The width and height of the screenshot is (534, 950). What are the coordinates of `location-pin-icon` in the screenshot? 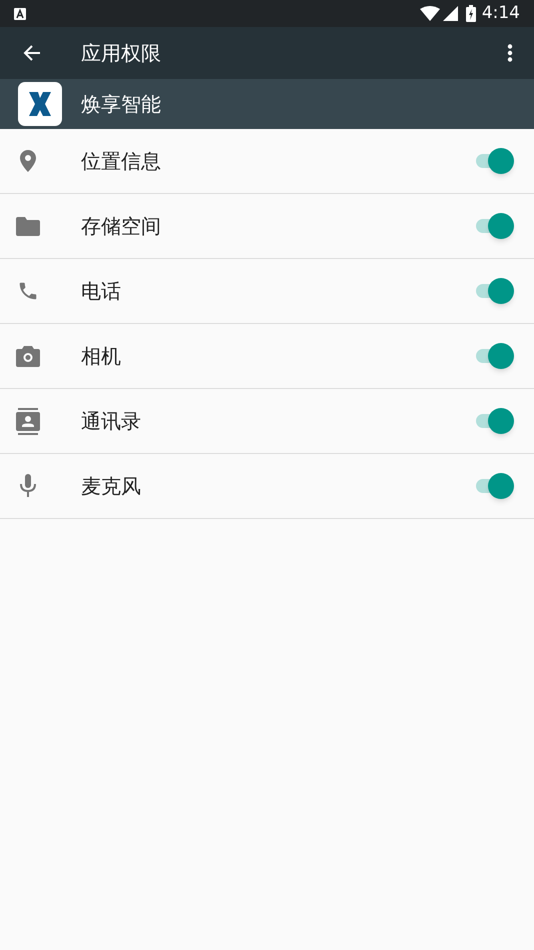 It's located at (28, 161).